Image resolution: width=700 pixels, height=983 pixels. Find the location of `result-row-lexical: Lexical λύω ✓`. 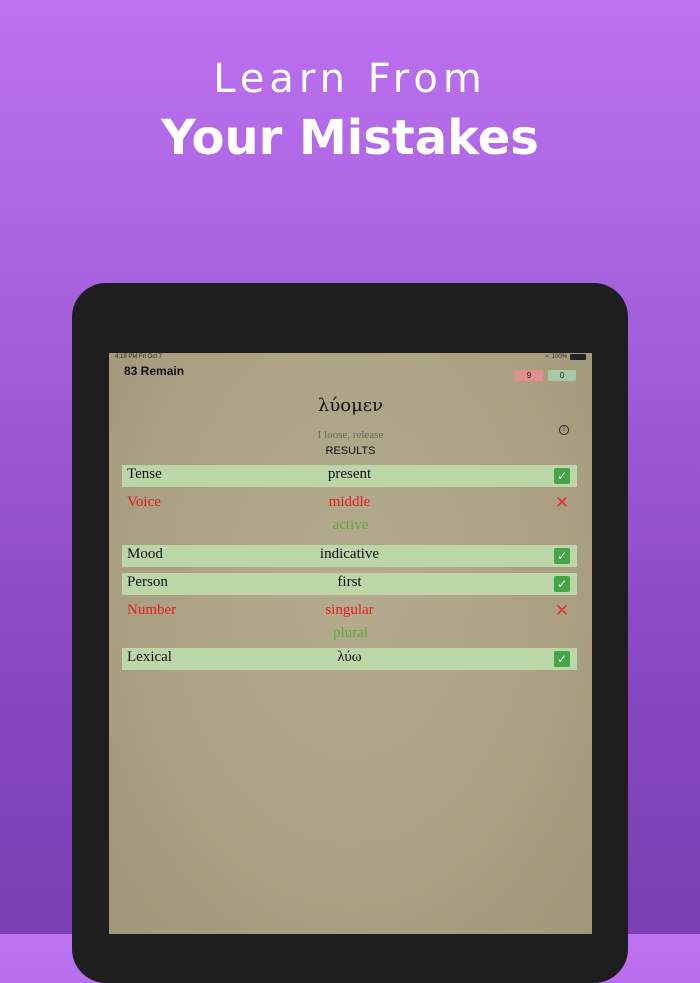

result-row-lexical: Lexical λύω ✓ is located at coordinates (349, 659).